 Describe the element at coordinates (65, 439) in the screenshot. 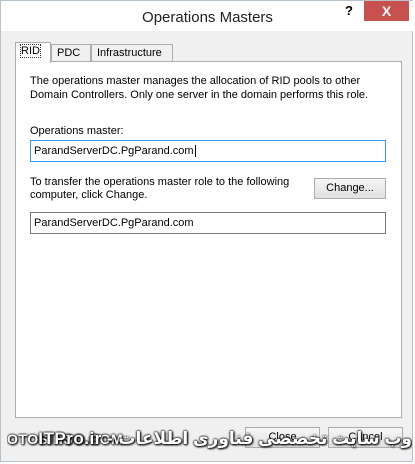

I see `watermark-left: OTOSINSO.COM` at that location.